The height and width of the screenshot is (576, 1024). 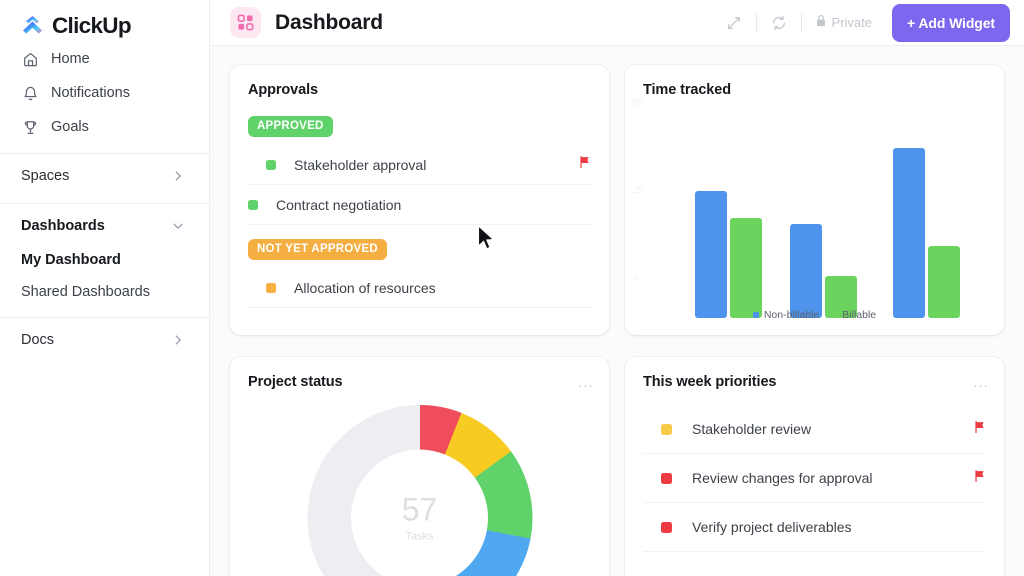 I want to click on legend-label: Non-billable, so click(x=791, y=315).